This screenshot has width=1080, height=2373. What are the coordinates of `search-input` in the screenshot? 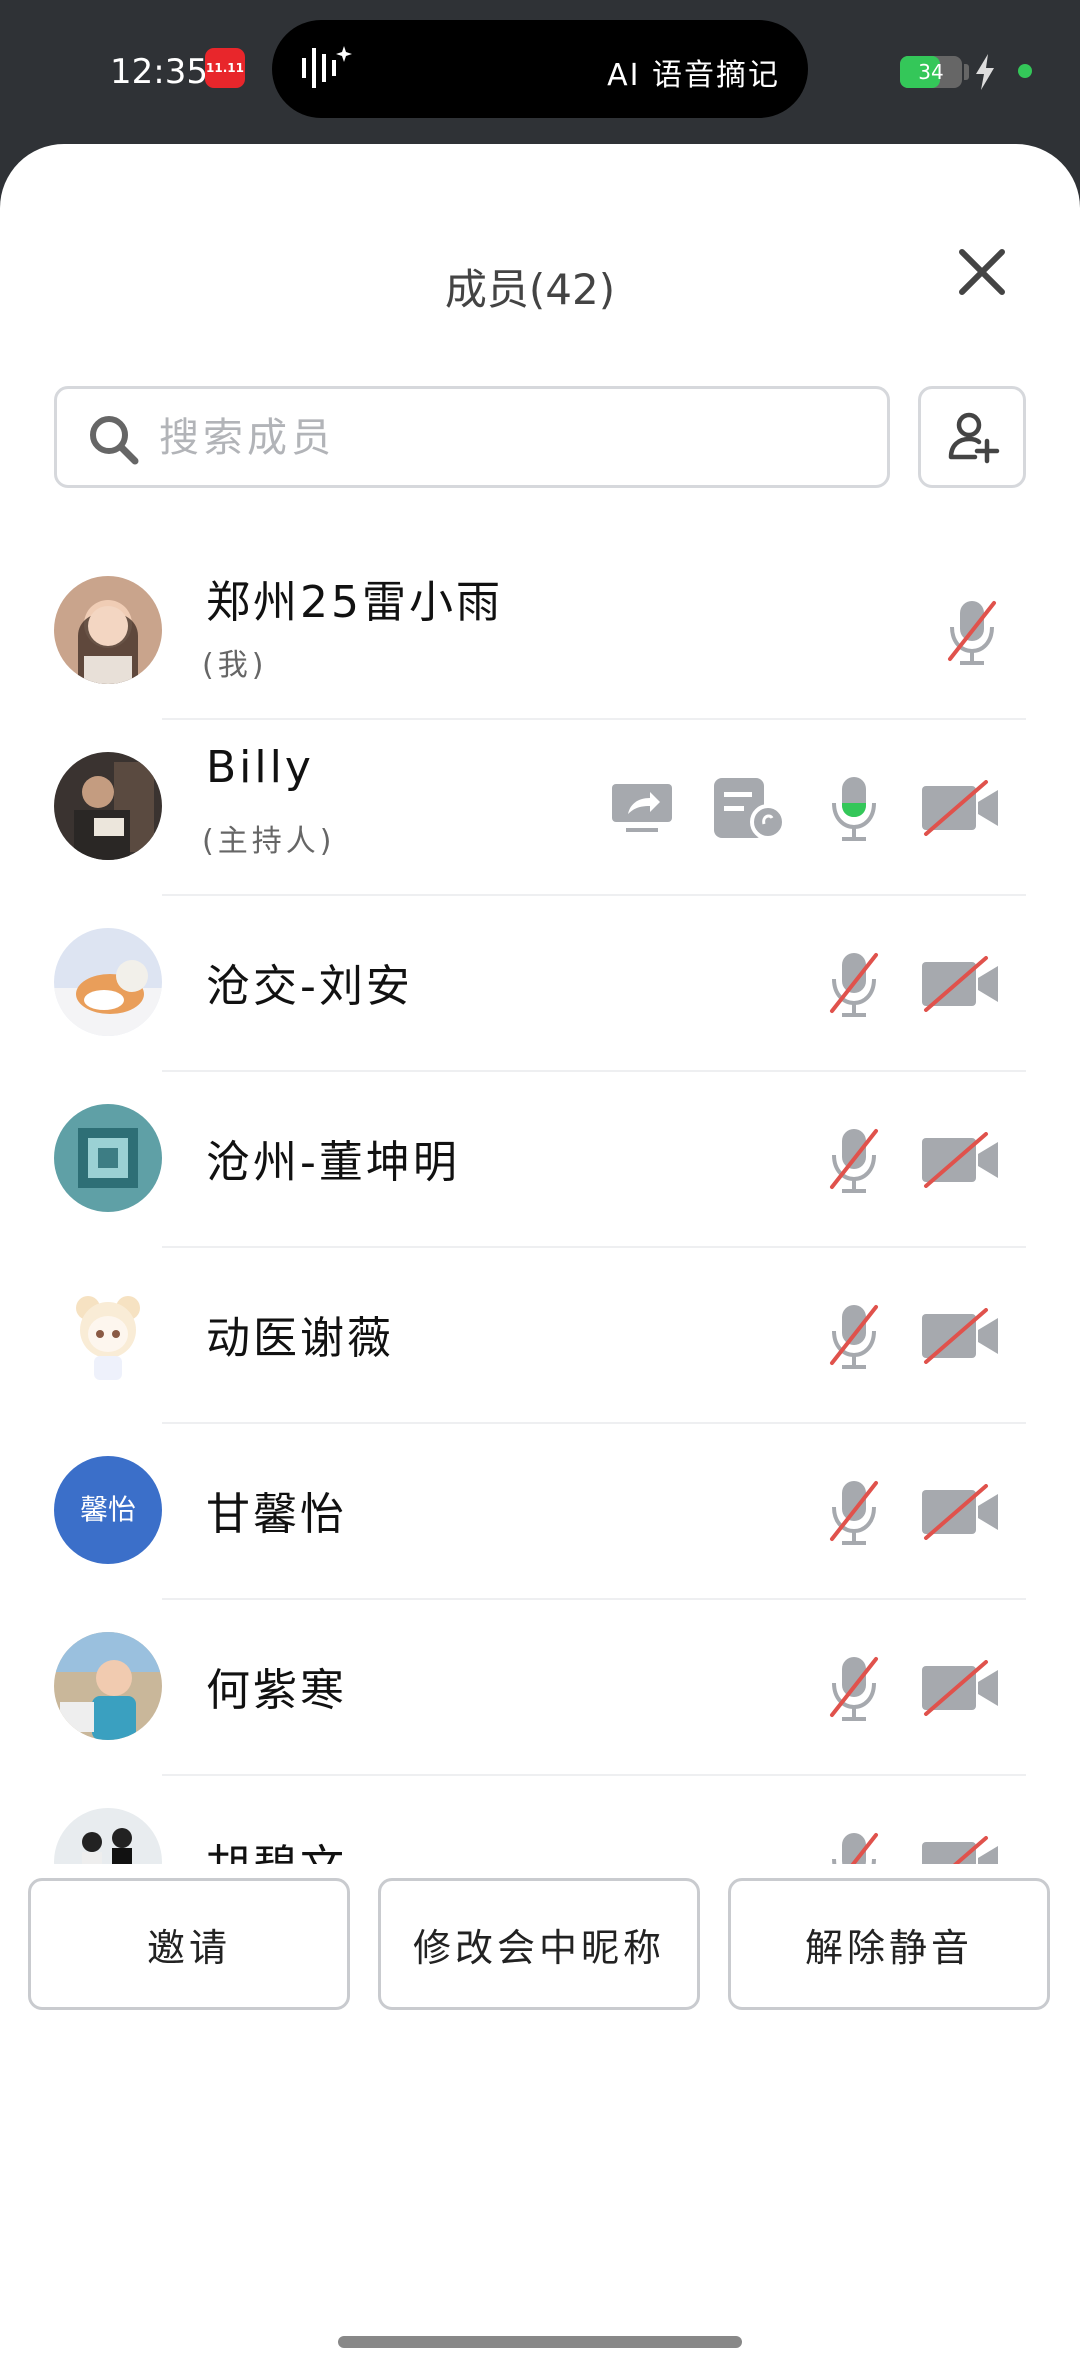 It's located at (509, 438).